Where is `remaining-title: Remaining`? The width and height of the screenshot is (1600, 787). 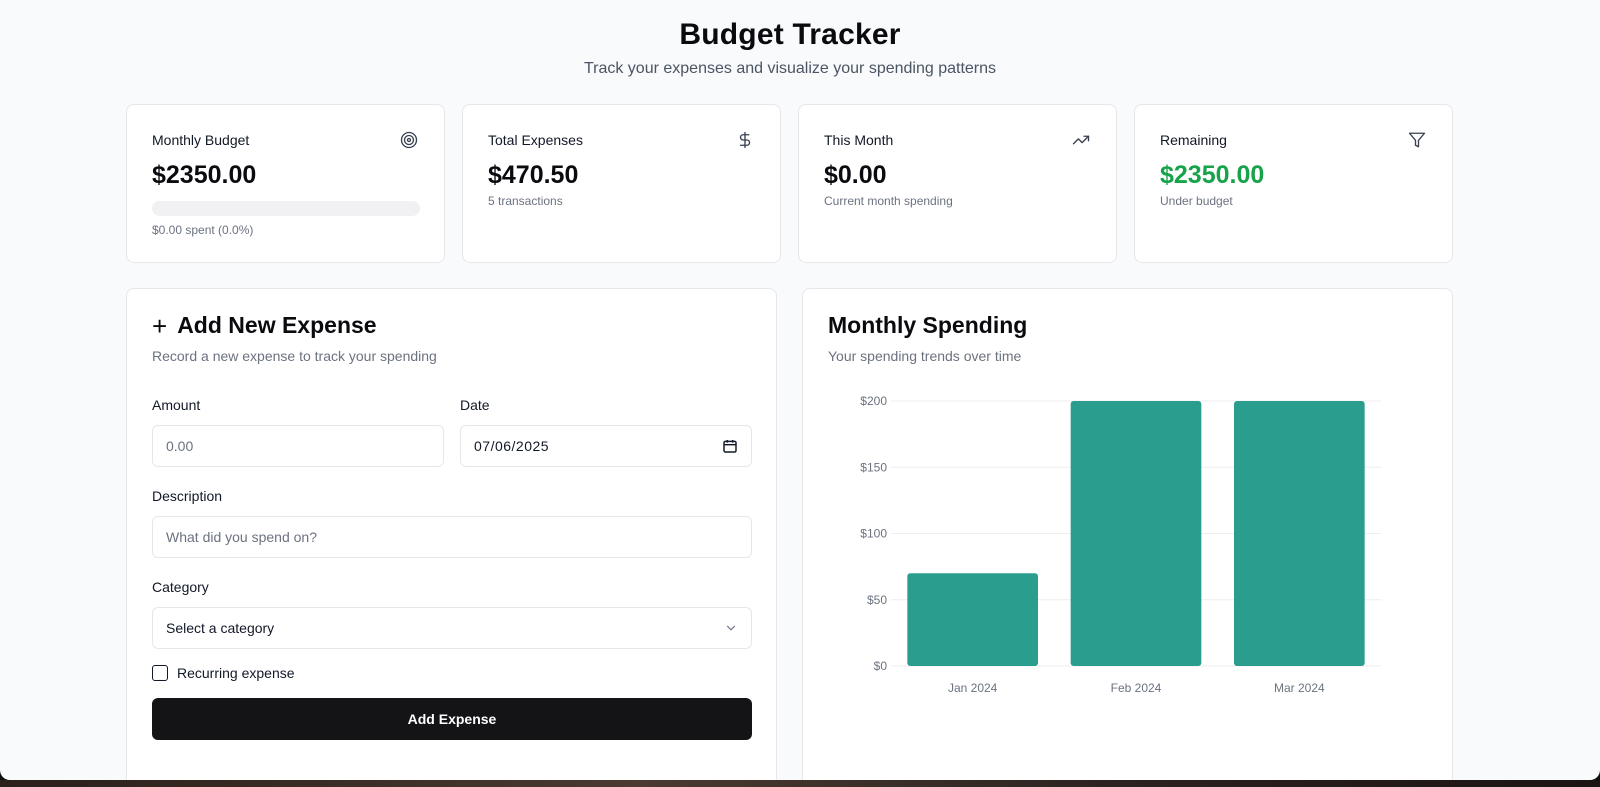 remaining-title: Remaining is located at coordinates (1193, 140).